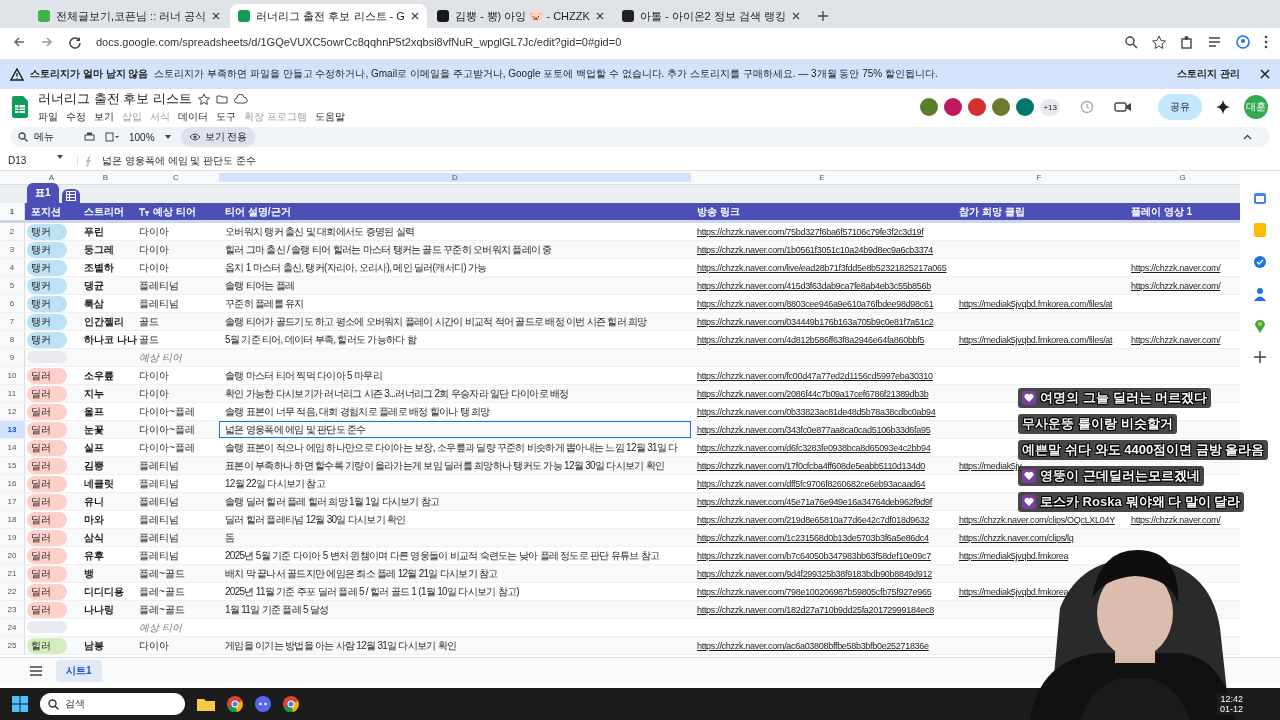 The width and height of the screenshot is (1280, 720). I want to click on zoom-icon, so click(1131, 42).